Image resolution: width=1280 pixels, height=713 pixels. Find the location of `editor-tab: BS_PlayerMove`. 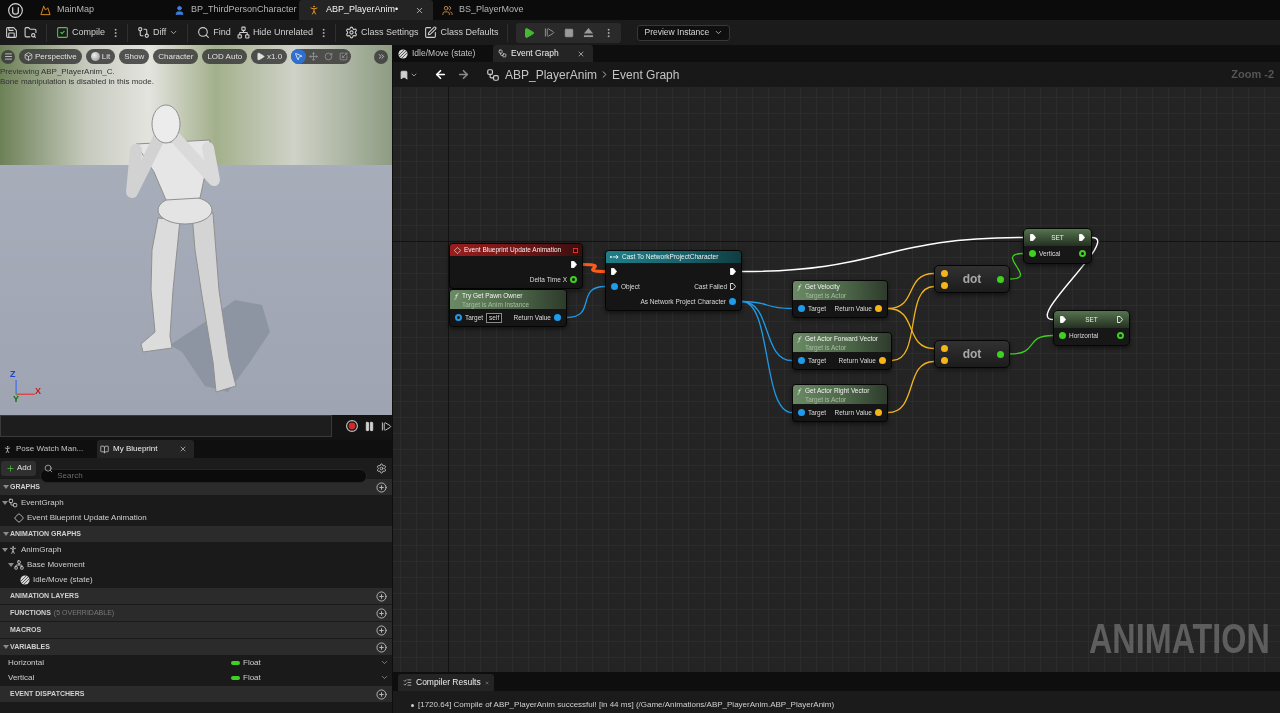

editor-tab: BS_PlayerMove is located at coordinates (500, 10).